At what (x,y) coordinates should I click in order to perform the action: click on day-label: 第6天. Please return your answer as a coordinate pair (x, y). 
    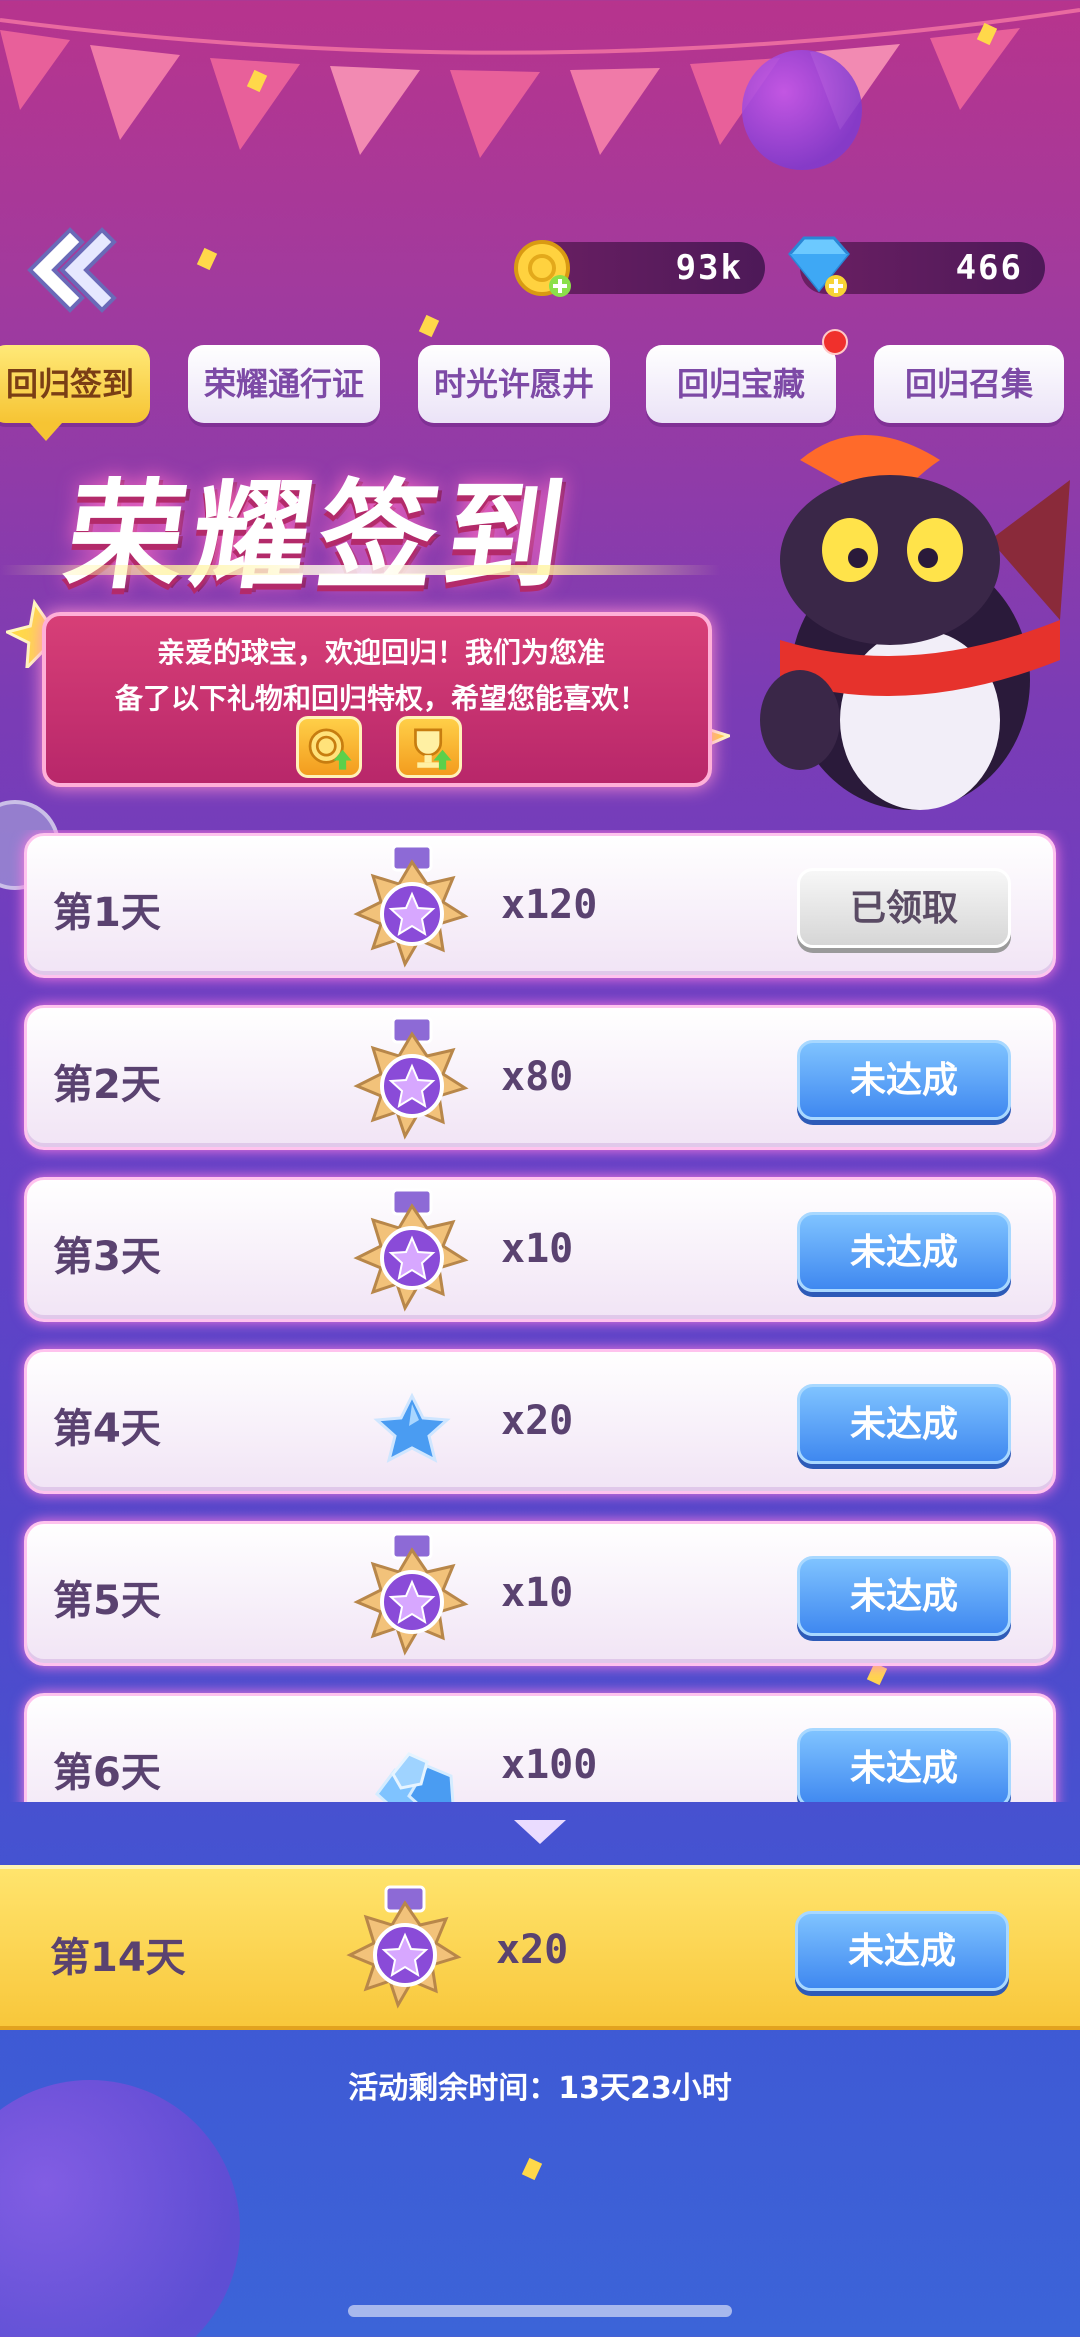
    Looking at the image, I should click on (107, 1773).